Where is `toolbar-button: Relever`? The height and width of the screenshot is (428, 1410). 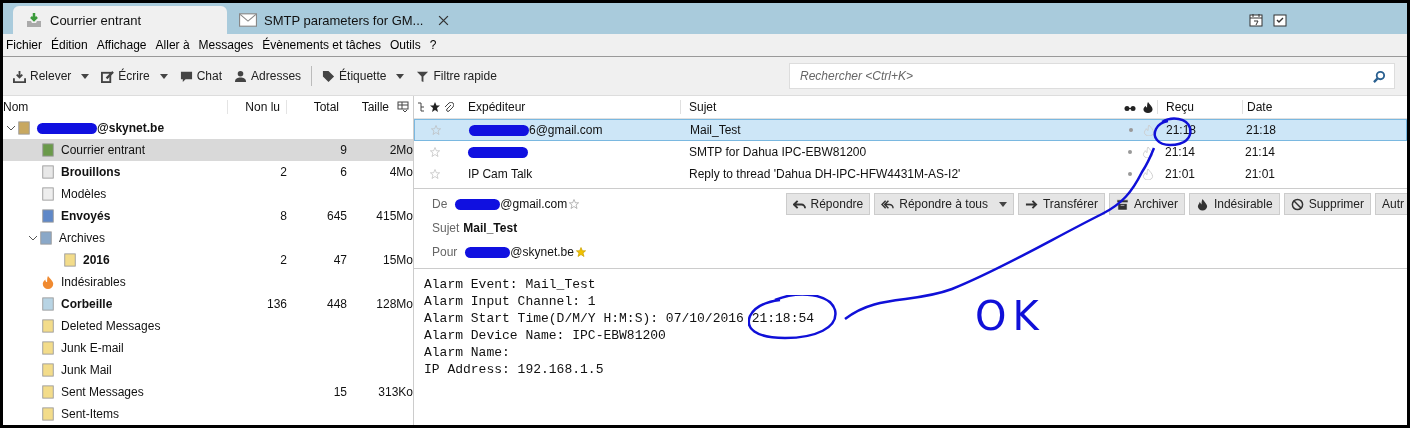
toolbar-button: Relever is located at coordinates (51, 76).